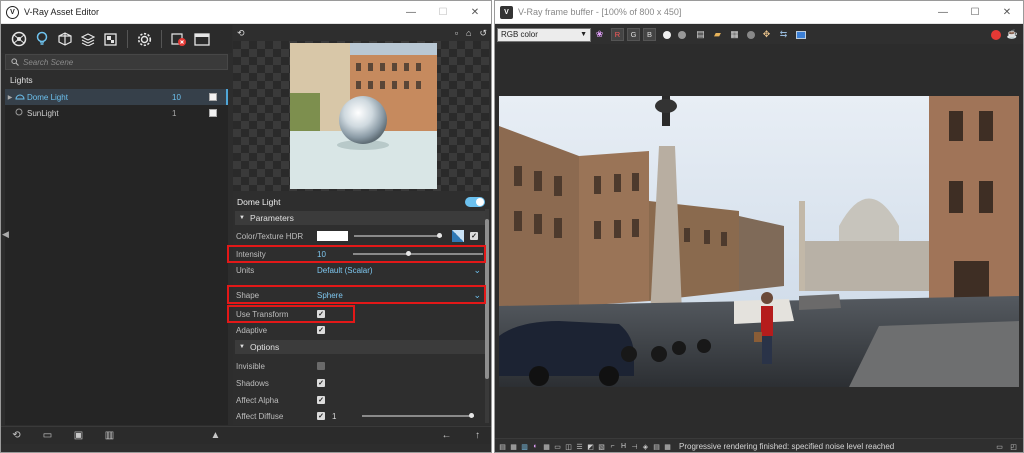 This screenshot has width=1024, height=453. Describe the element at coordinates (360, 347) in the screenshot. I see `options-section-header: ▼ Options` at that location.